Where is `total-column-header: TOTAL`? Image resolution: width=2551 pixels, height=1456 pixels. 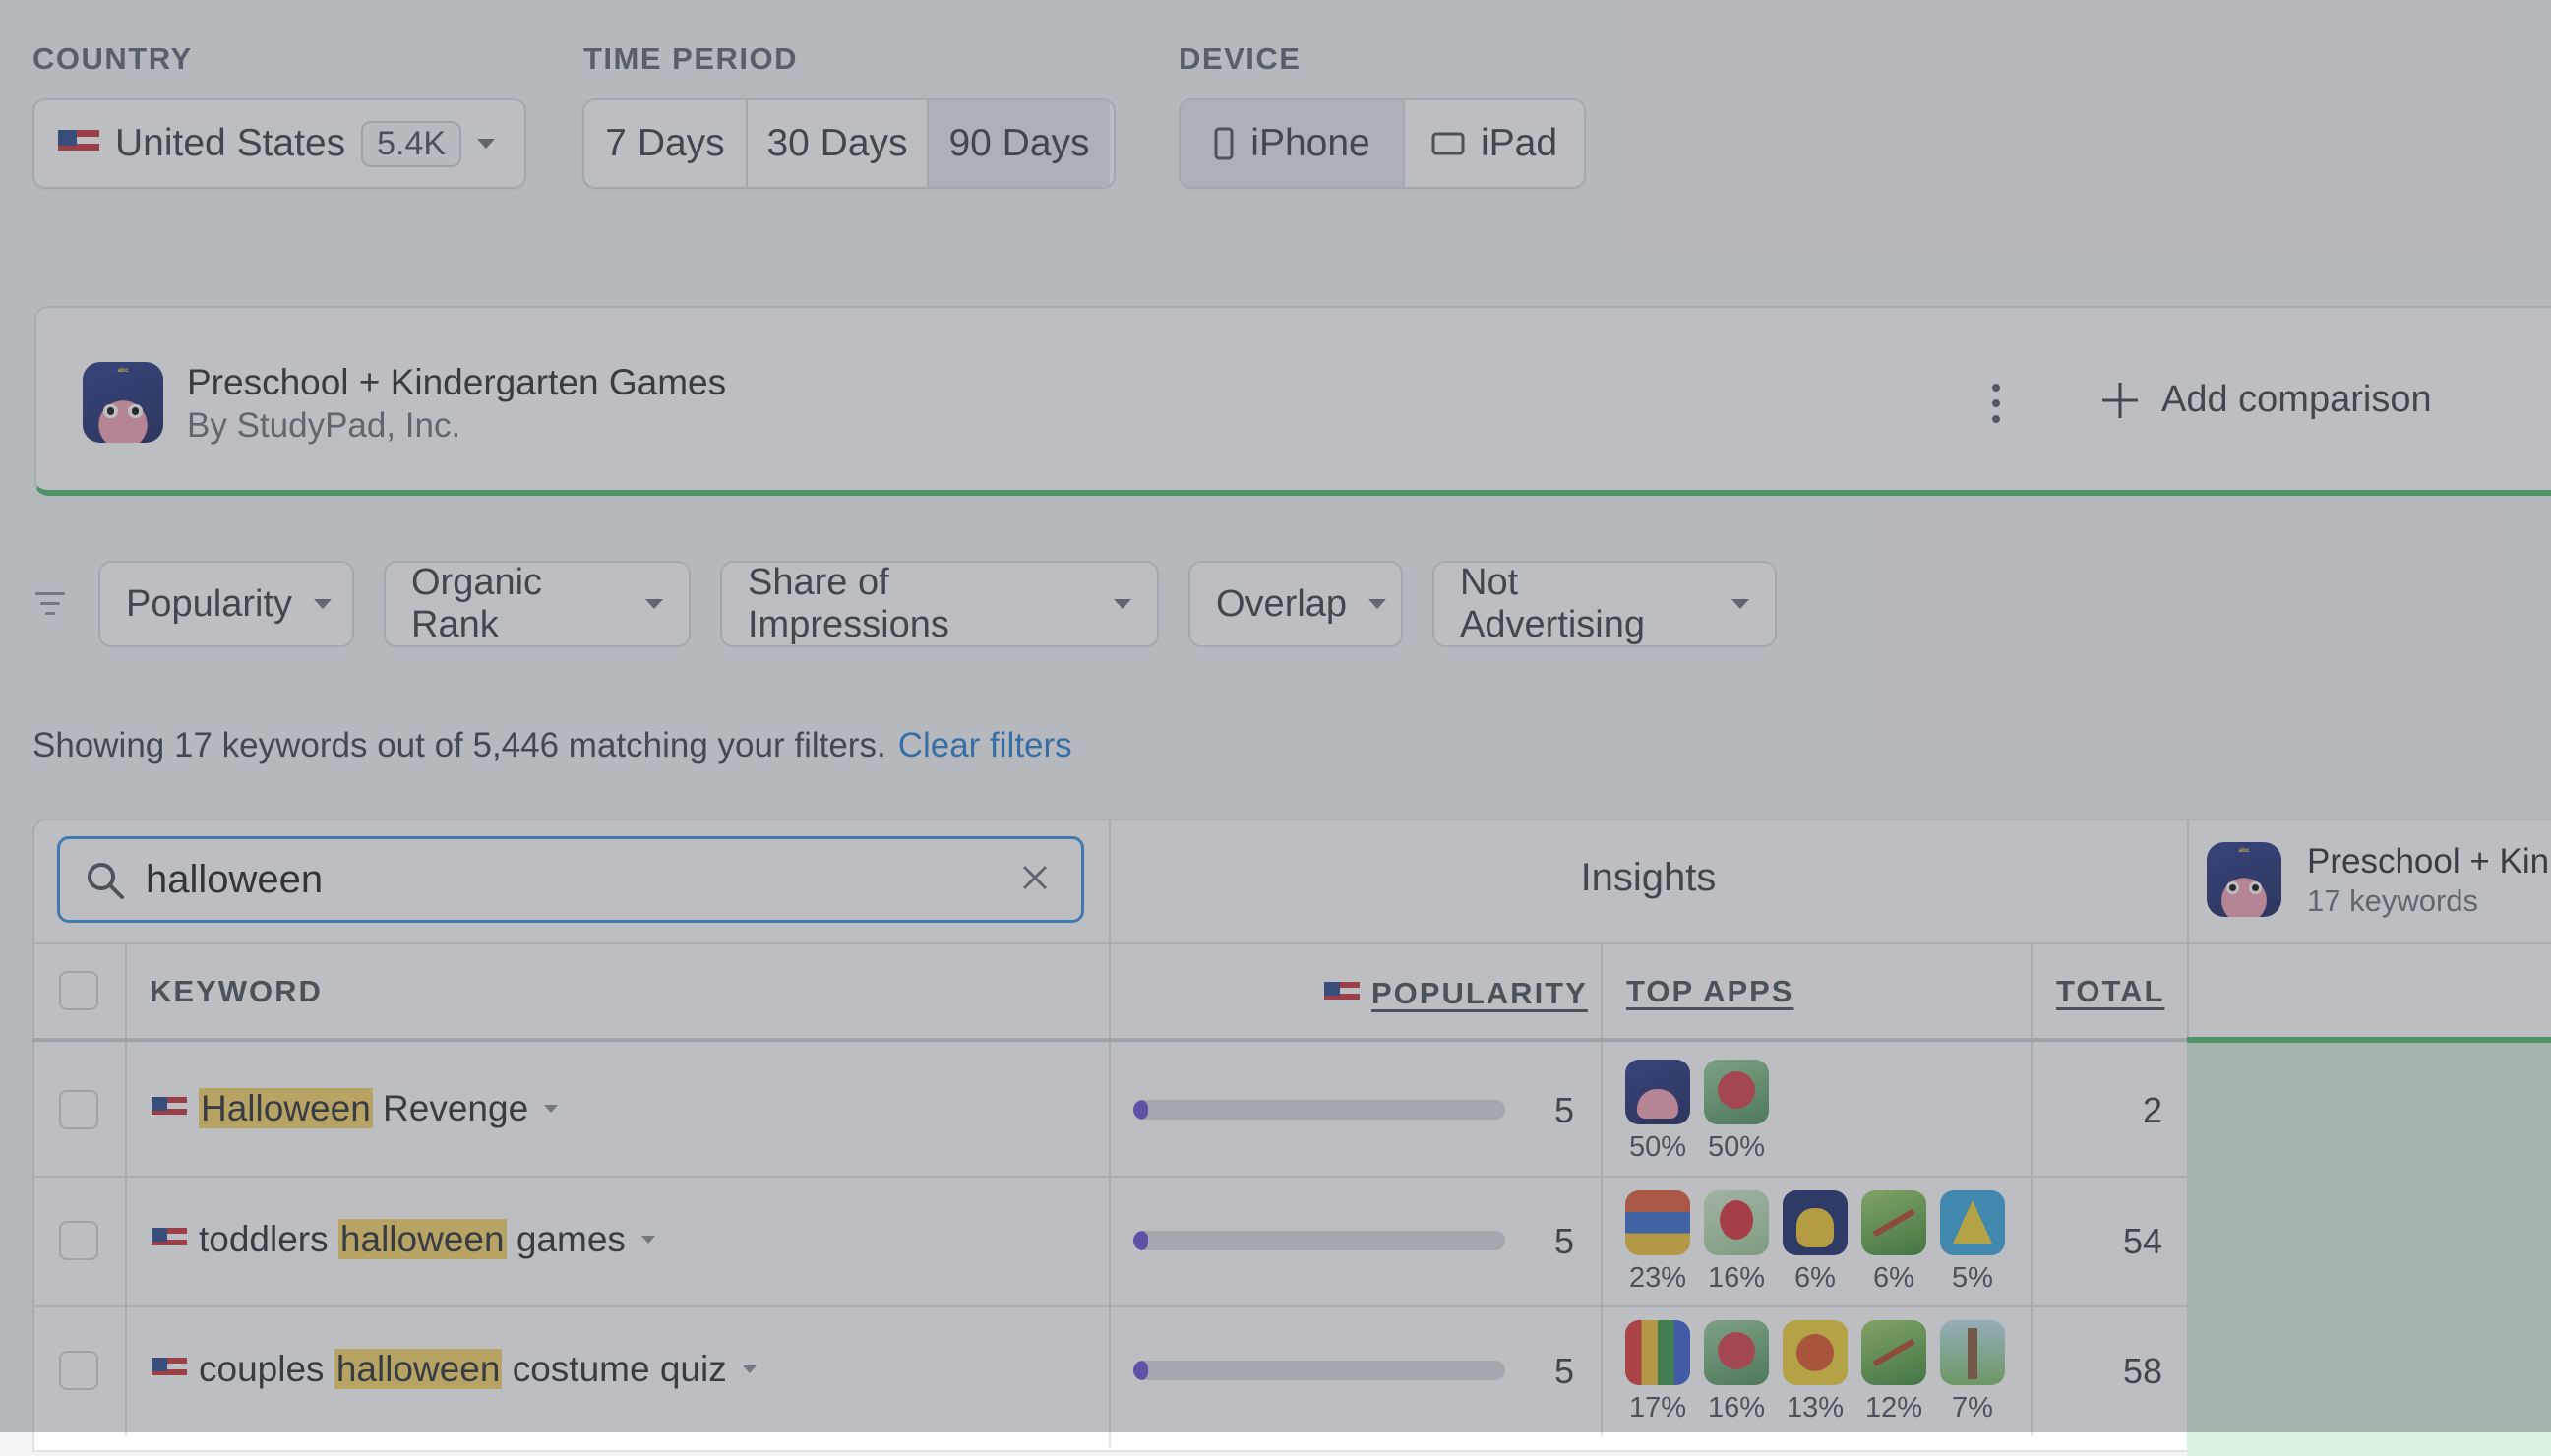 total-column-header: TOTAL is located at coordinates (2110, 991).